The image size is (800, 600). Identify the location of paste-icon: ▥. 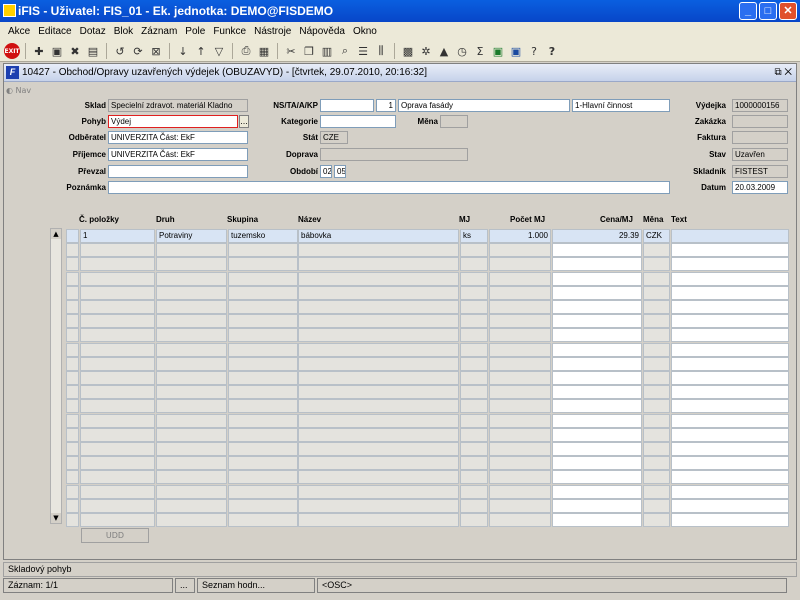
(327, 51).